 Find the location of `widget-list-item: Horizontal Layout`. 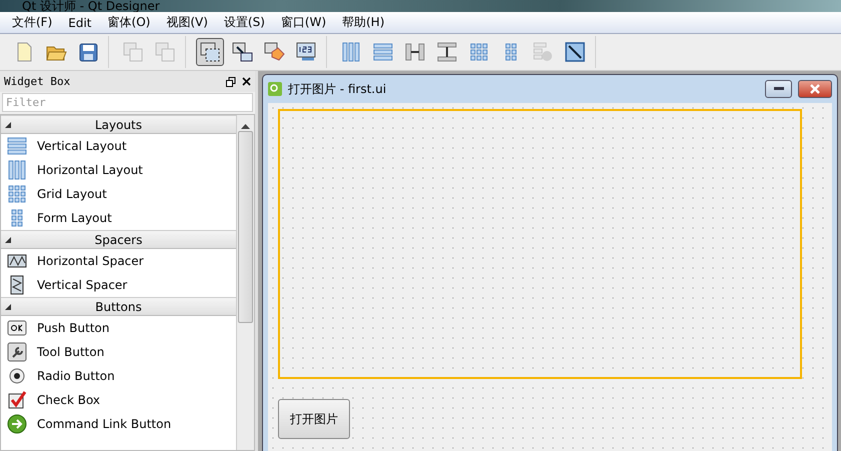

widget-list-item: Horizontal Layout is located at coordinates (118, 170).